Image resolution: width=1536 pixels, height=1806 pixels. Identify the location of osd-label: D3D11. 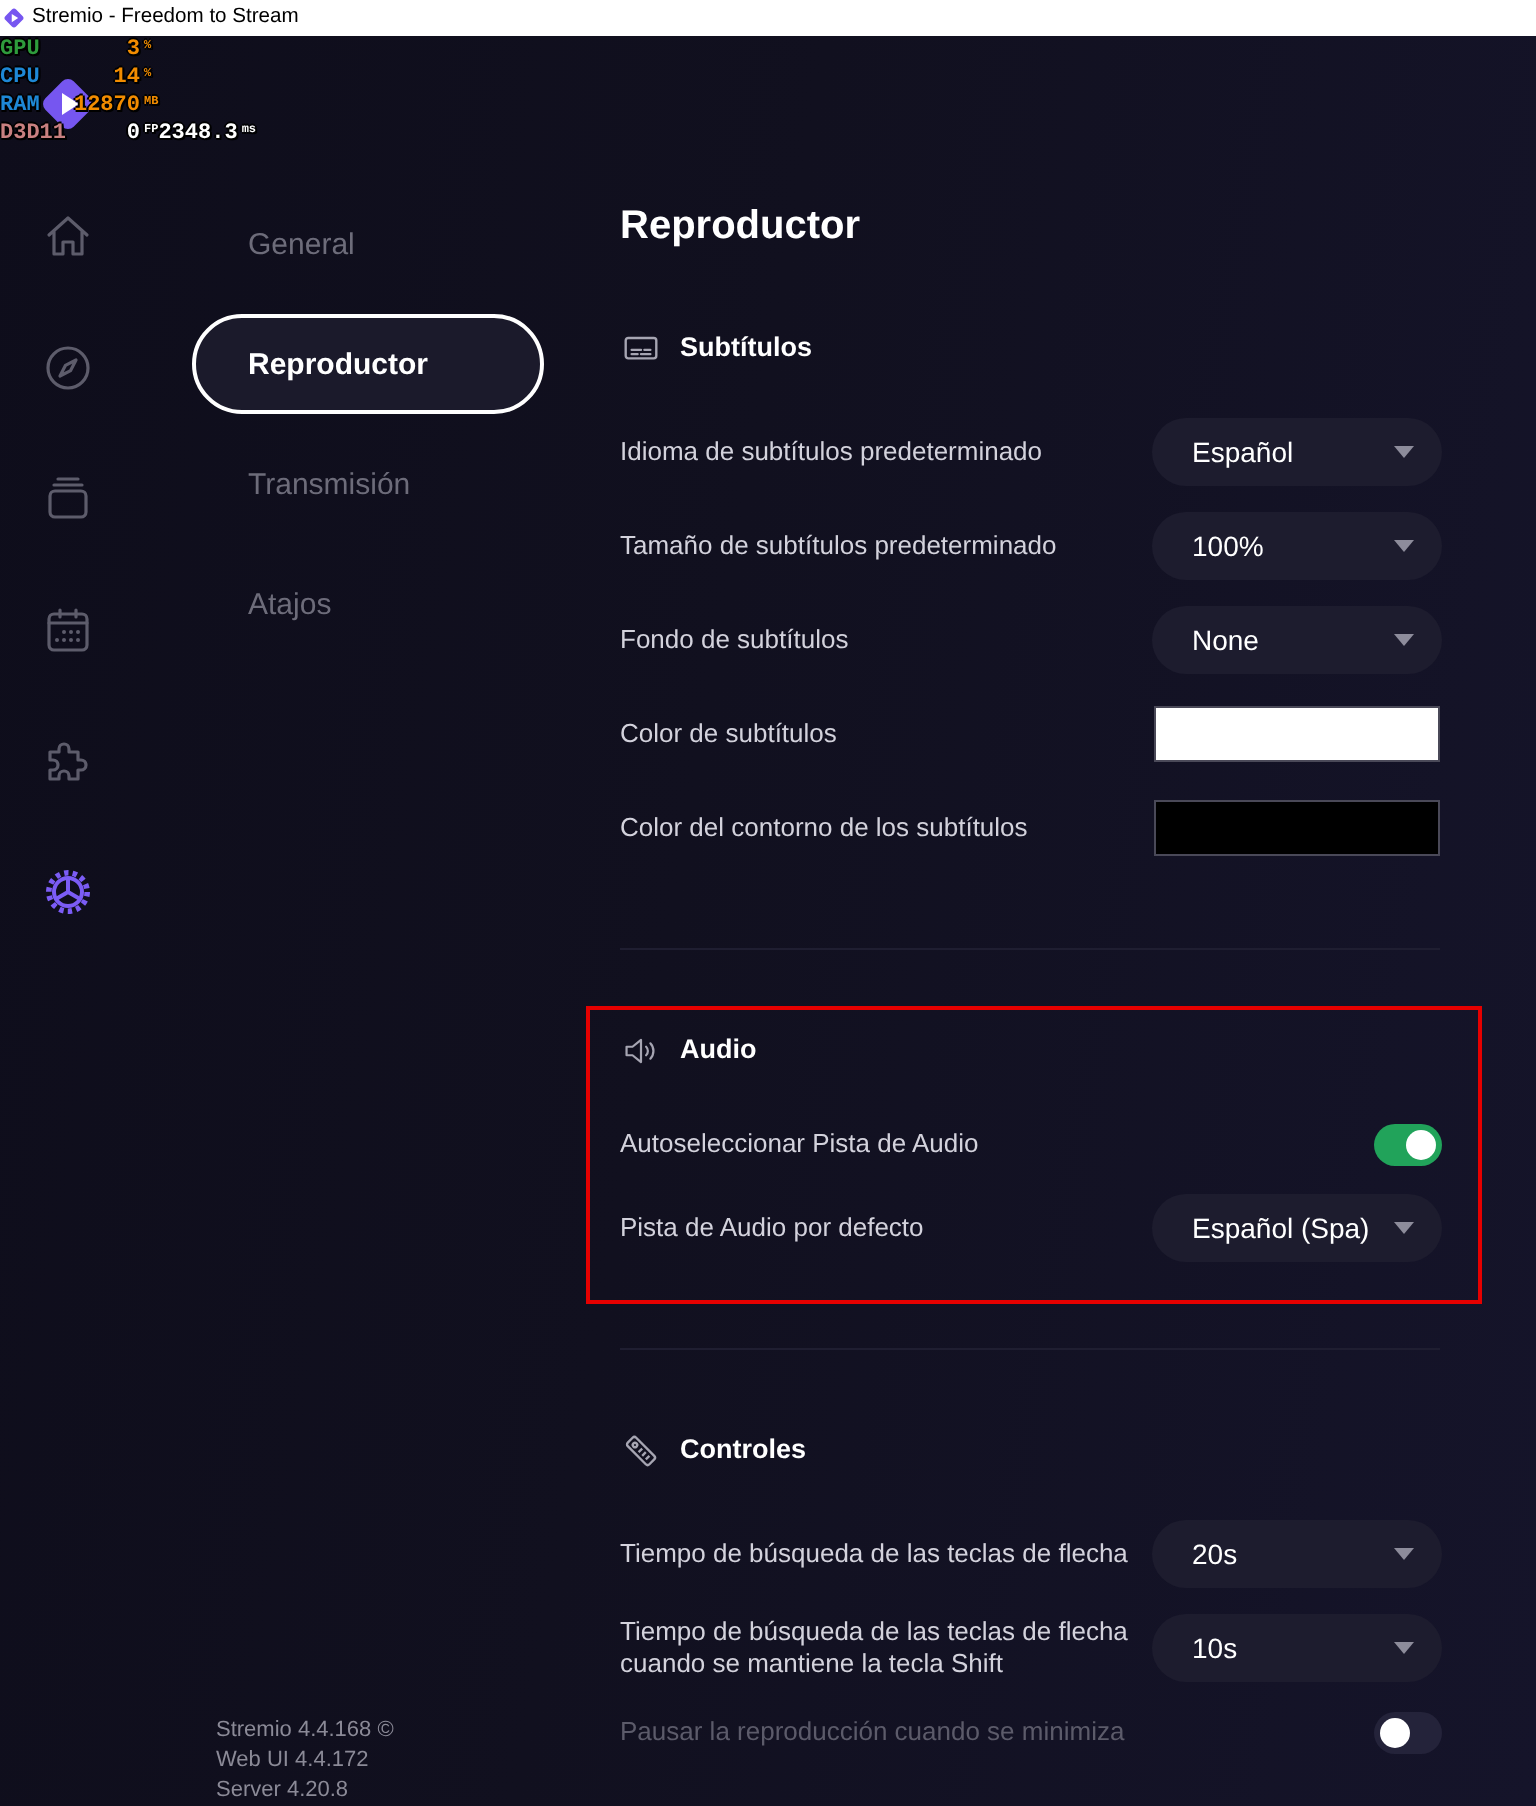
(34, 134).